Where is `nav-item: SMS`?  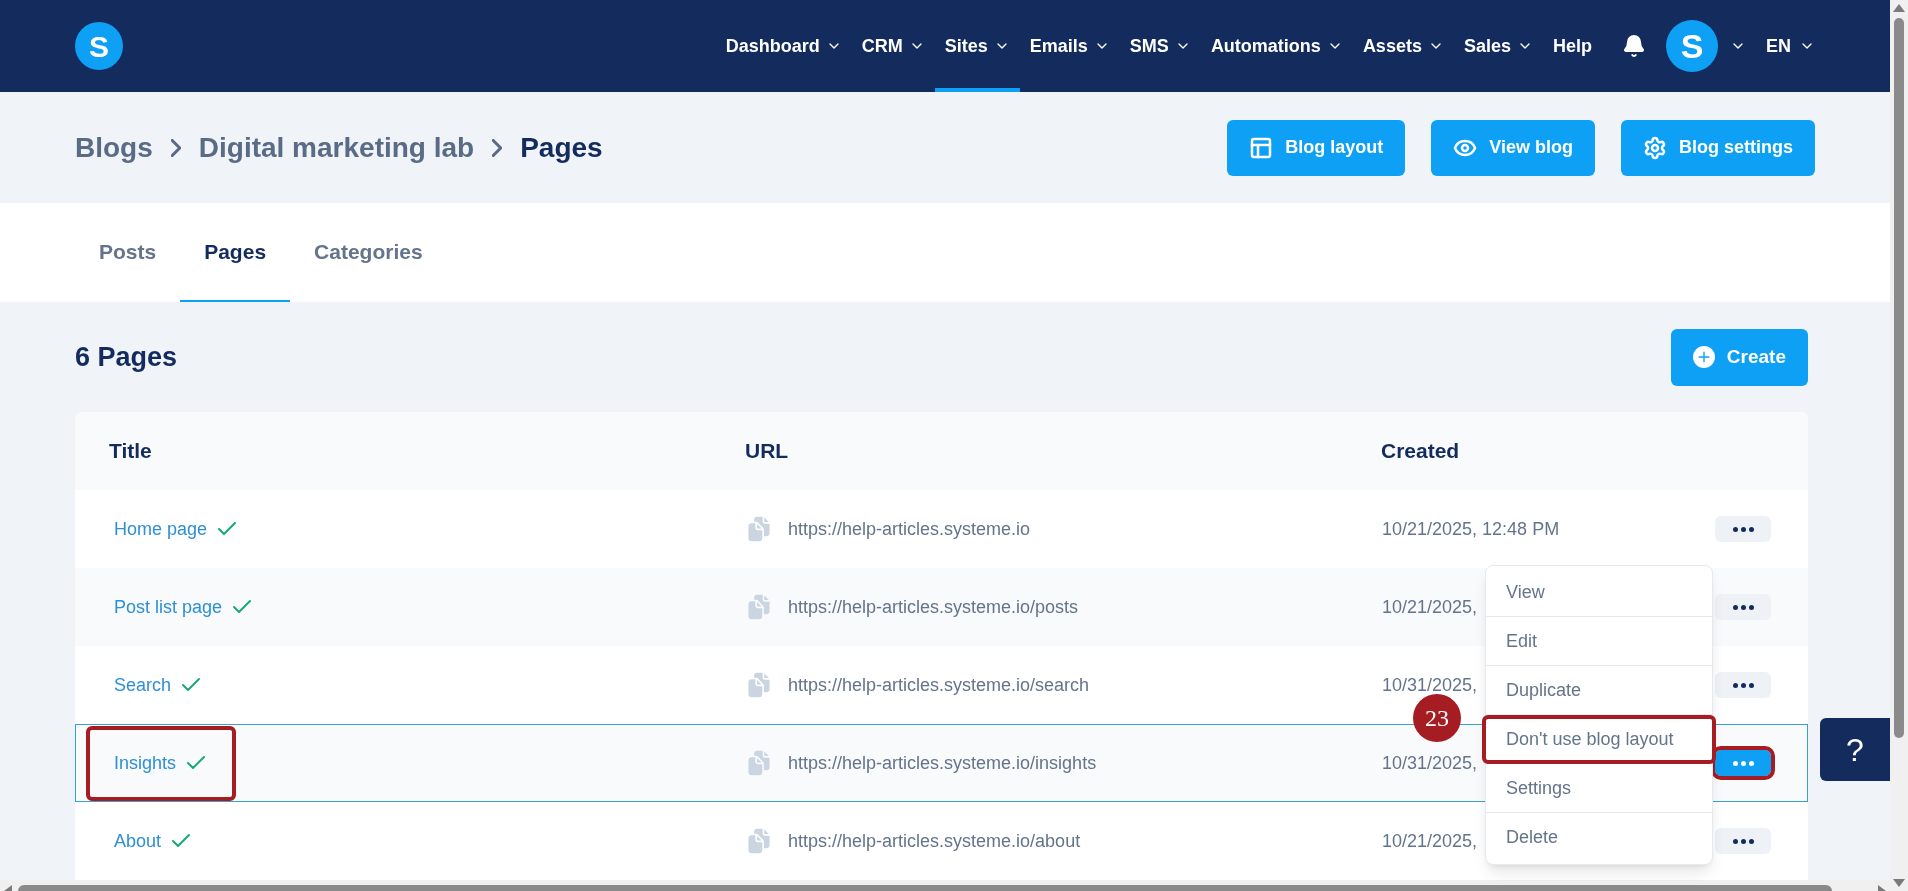
nav-item: SMS is located at coordinates (1160, 46).